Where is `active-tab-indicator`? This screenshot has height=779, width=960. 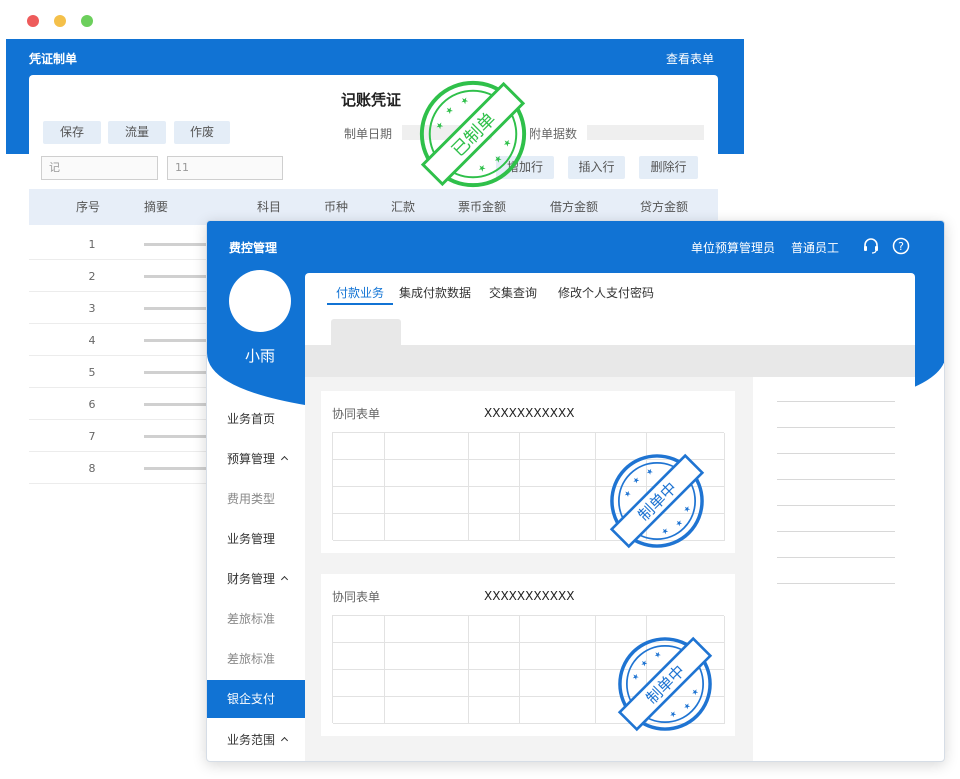 active-tab-indicator is located at coordinates (360, 304).